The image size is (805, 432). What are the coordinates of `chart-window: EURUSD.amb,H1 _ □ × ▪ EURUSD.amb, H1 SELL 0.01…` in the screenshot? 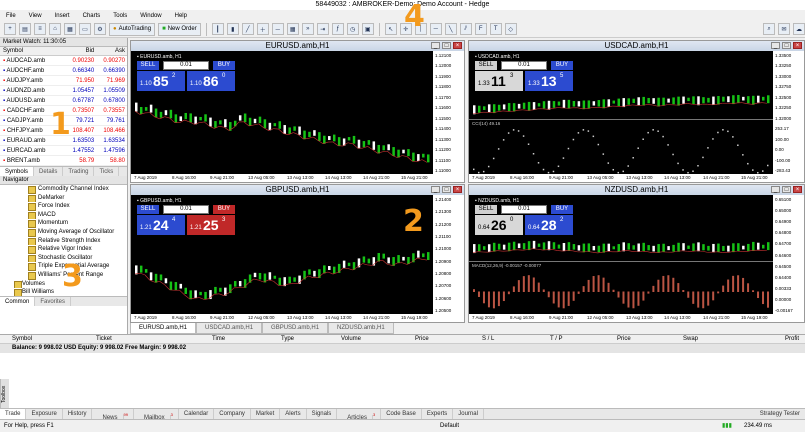 It's located at (297, 111).